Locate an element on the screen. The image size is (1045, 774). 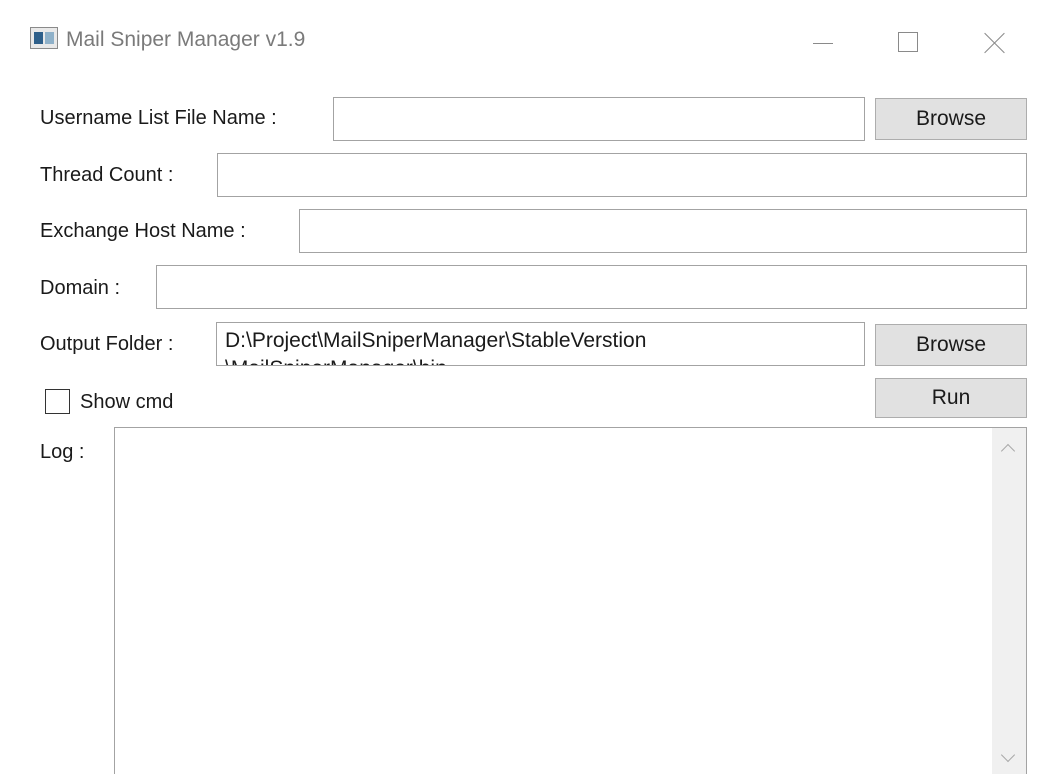
output-folder-value-wrapped: \MailSniperManager\bin is located at coordinates (336, 360).